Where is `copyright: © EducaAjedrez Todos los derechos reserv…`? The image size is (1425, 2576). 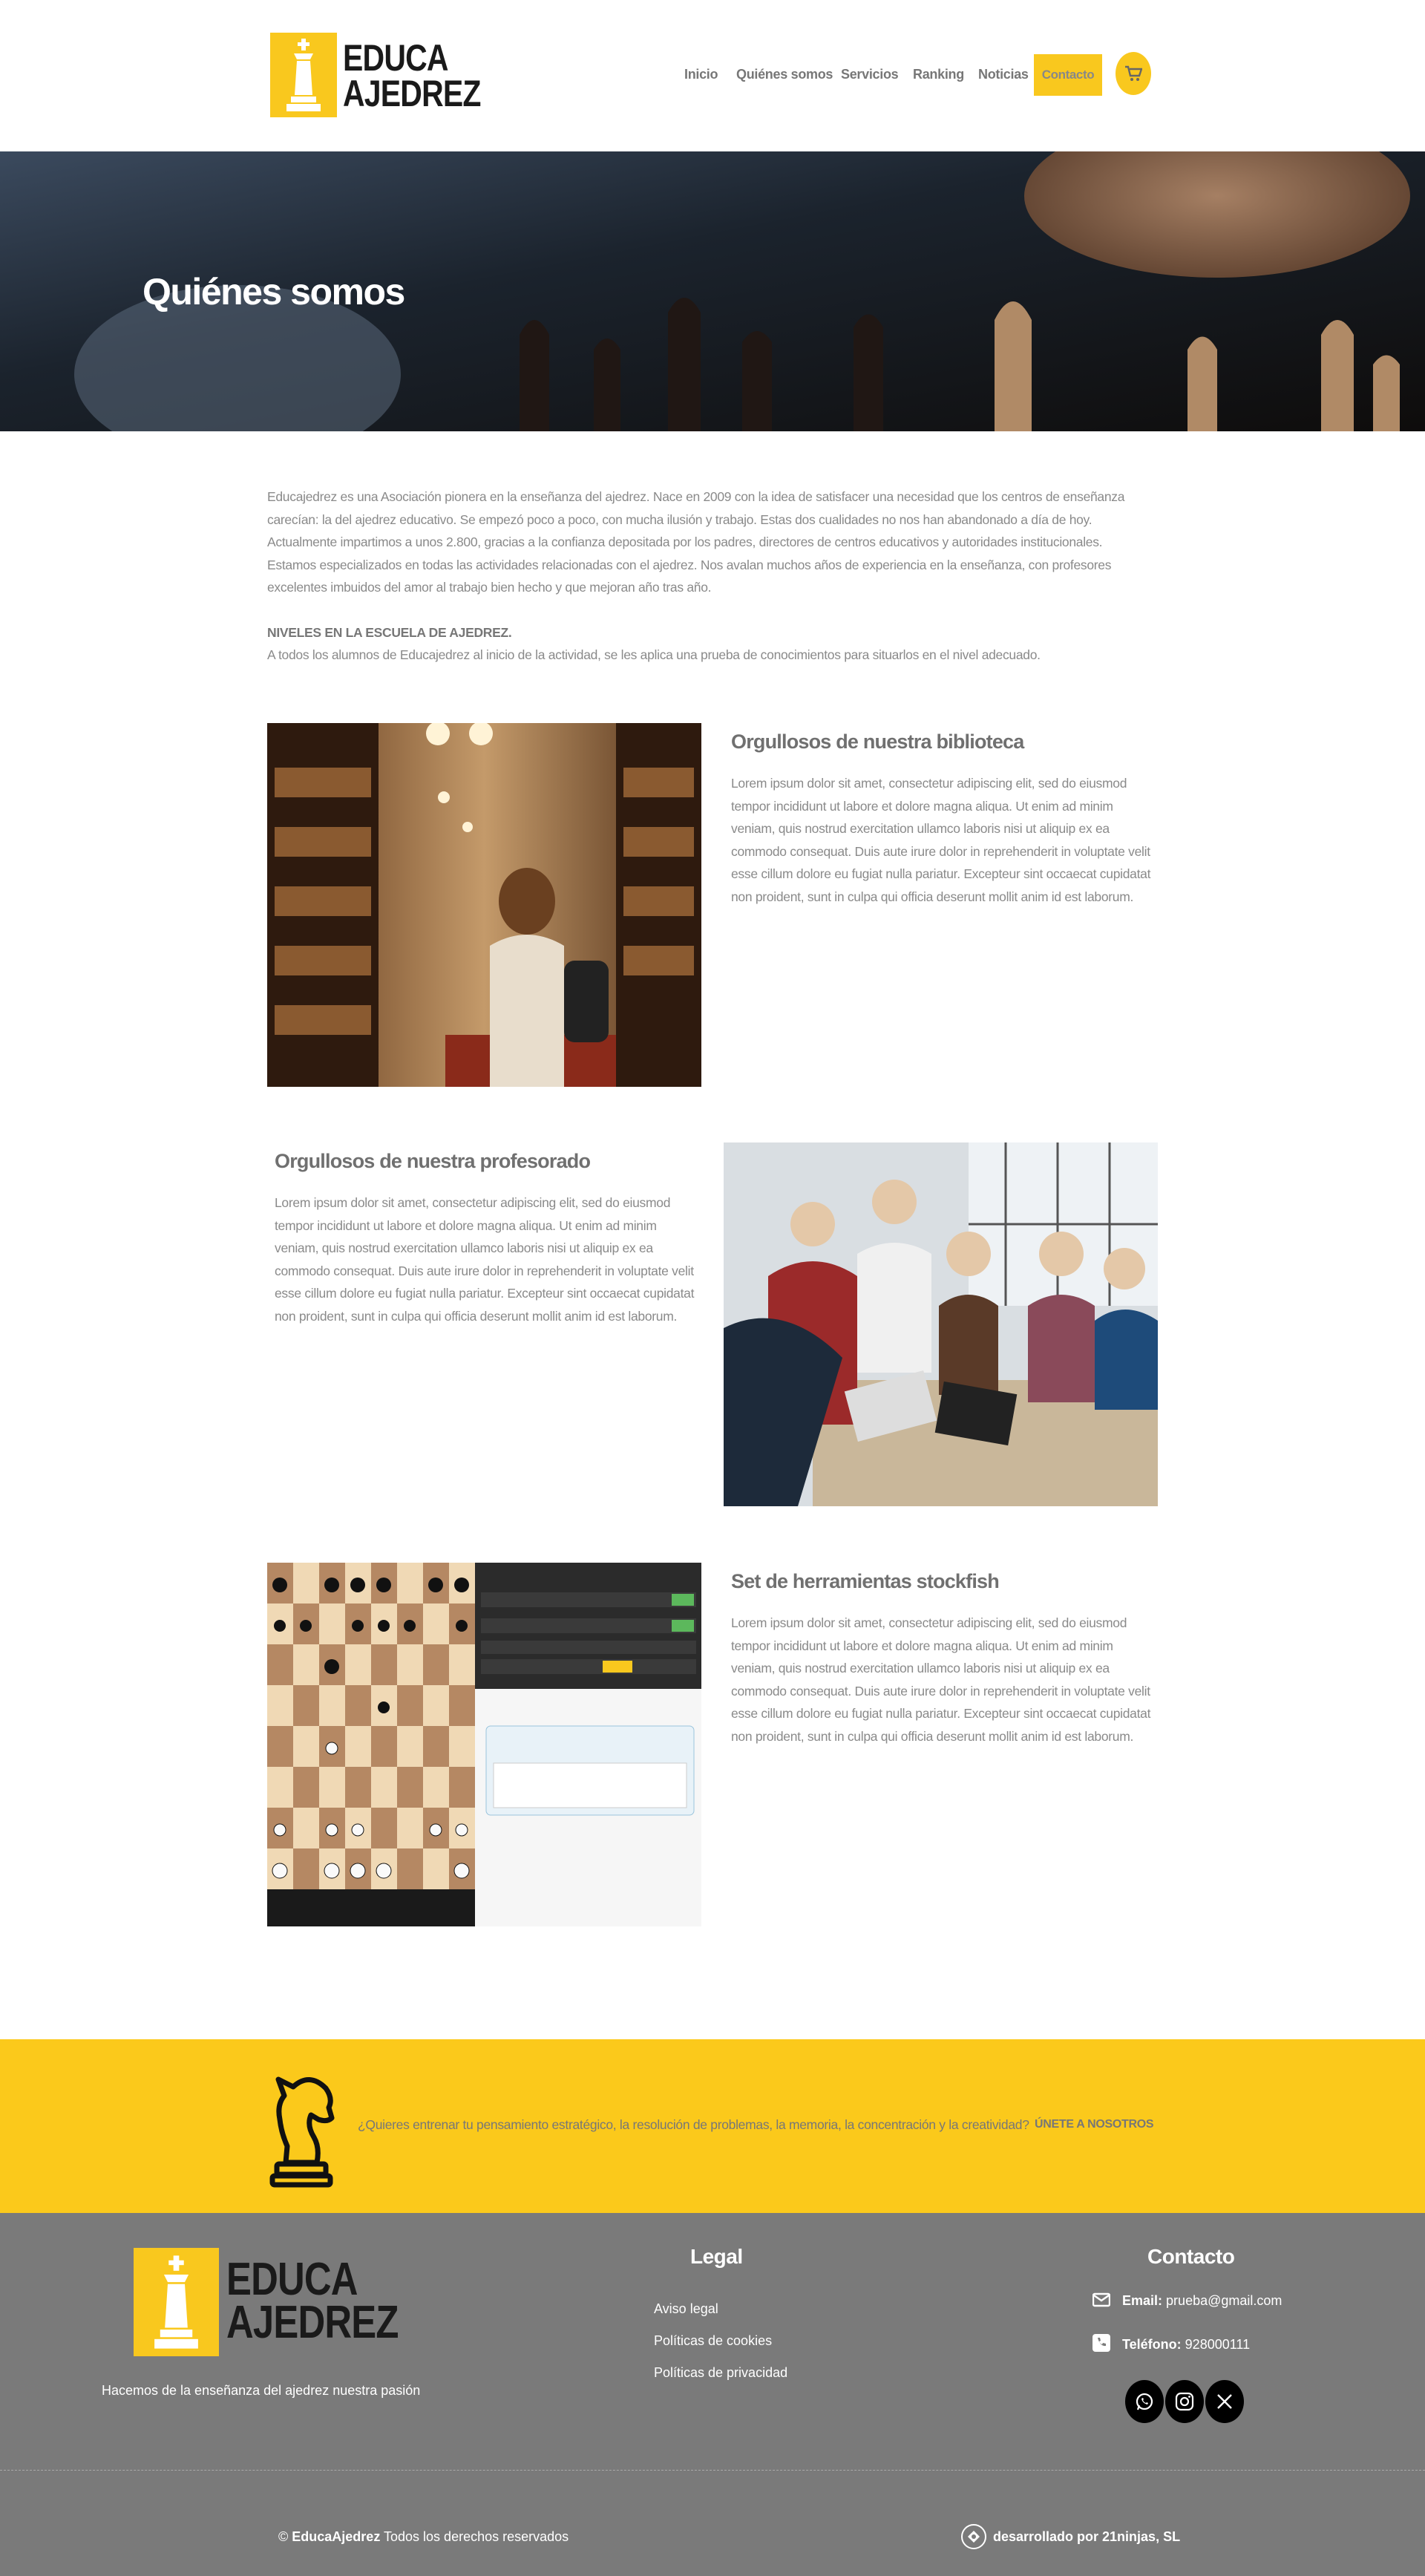
copyright: © EducaAjedrez Todos los derechos reserv… is located at coordinates (423, 2537).